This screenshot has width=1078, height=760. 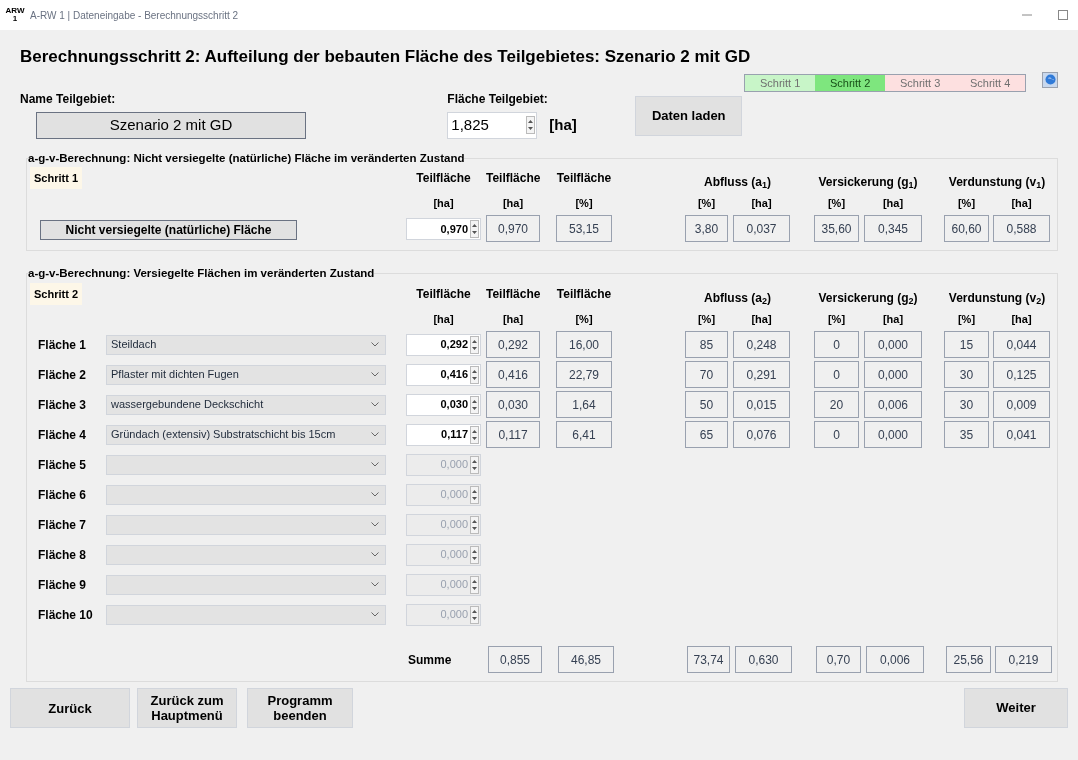 I want to click on value-field: 53,15, so click(x=584, y=229).